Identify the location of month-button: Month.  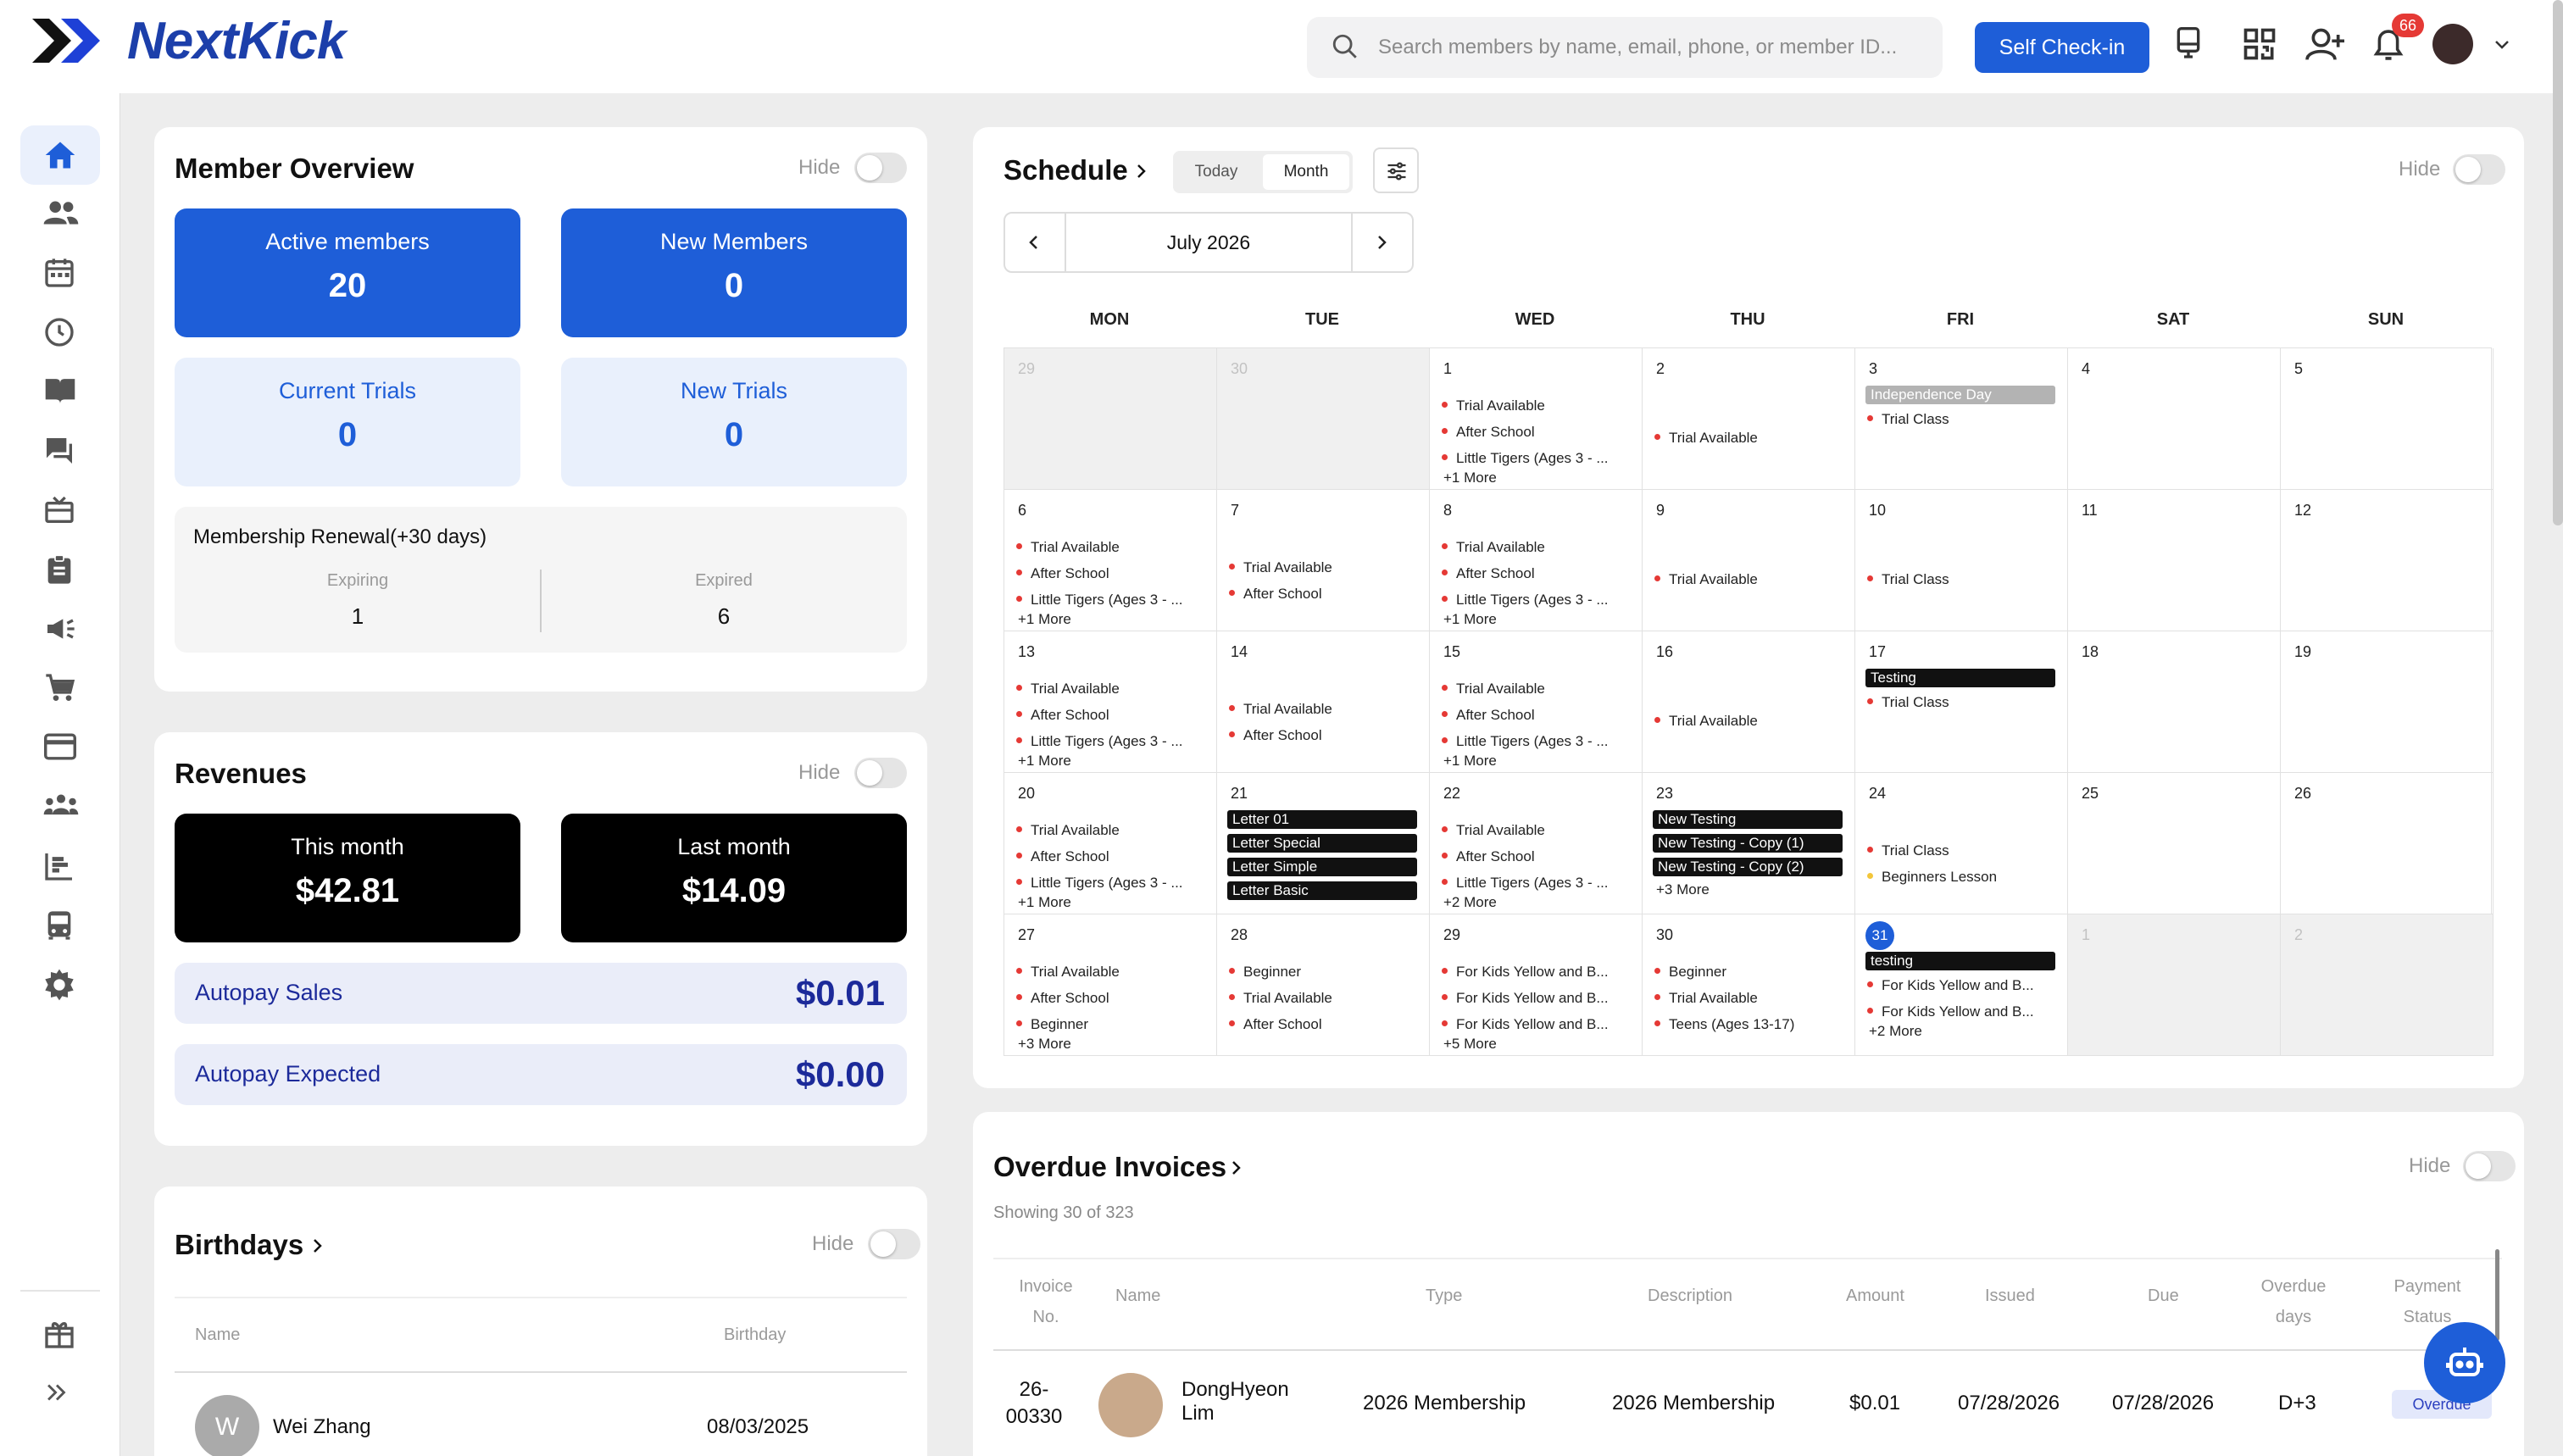
(1306, 172).